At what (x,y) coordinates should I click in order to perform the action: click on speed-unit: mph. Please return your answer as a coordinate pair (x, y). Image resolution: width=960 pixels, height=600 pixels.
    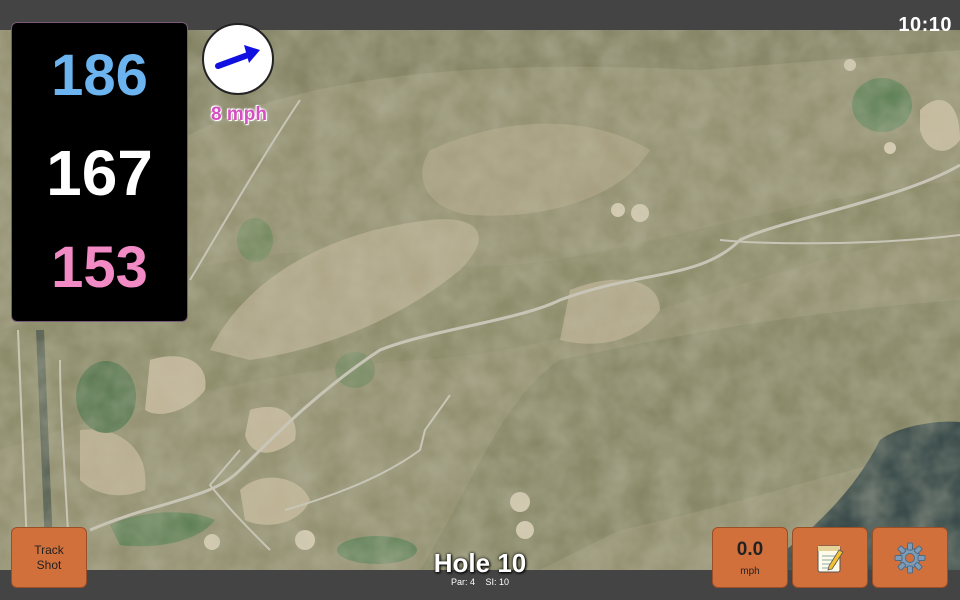
    Looking at the image, I should click on (750, 571).